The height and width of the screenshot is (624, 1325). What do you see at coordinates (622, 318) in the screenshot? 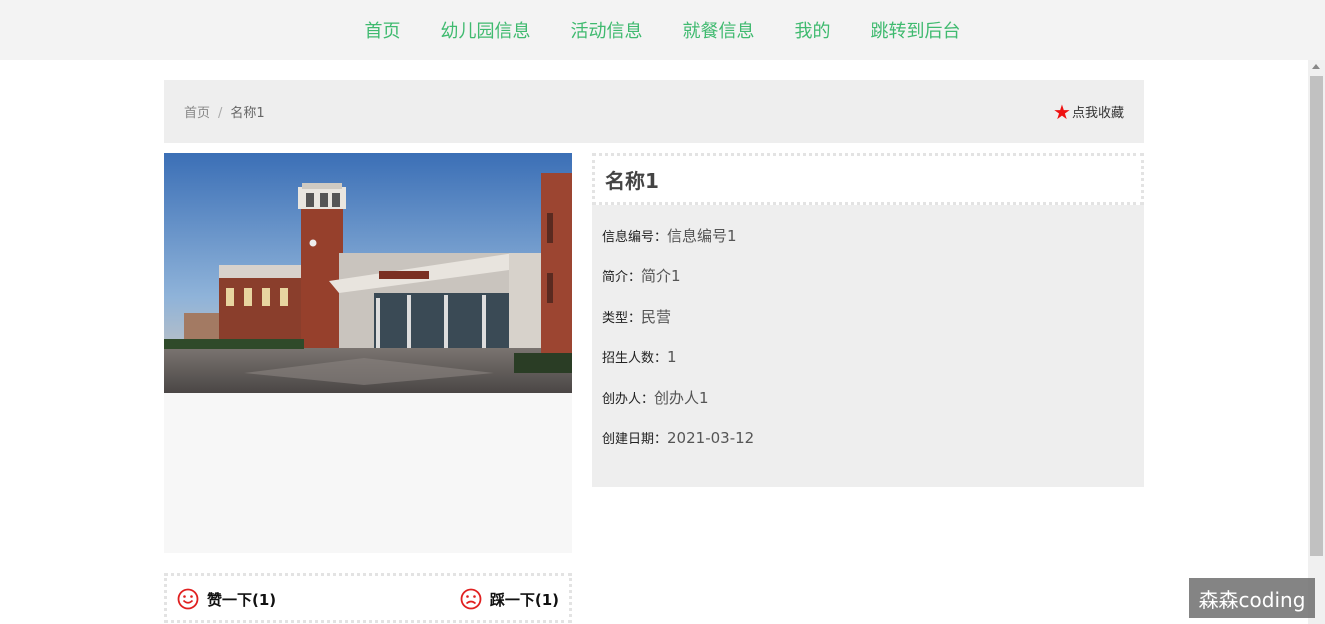
I see `field-label: 类型：` at bounding box center [622, 318].